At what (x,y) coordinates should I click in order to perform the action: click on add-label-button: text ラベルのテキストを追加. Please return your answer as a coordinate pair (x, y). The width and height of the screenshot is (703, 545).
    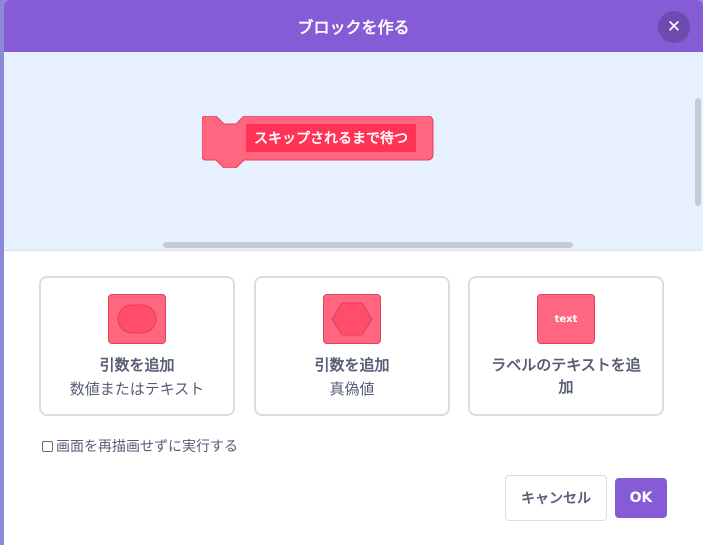
    Looking at the image, I should click on (566, 346).